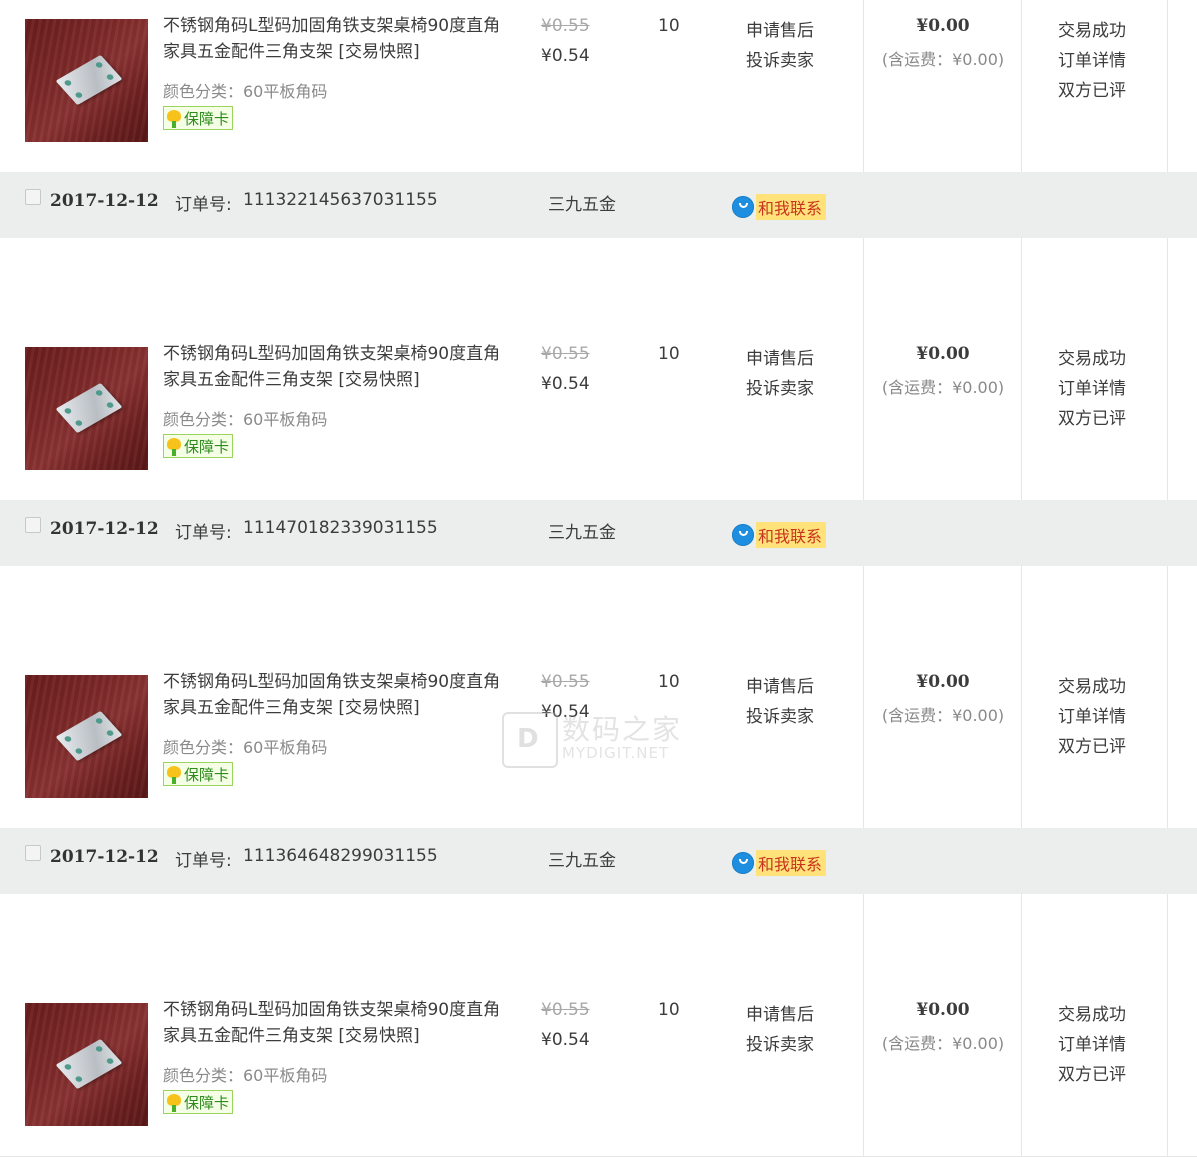 The image size is (1197, 1157). What do you see at coordinates (340, 856) in the screenshot?
I see `order-number: 111364648299031155` at bounding box center [340, 856].